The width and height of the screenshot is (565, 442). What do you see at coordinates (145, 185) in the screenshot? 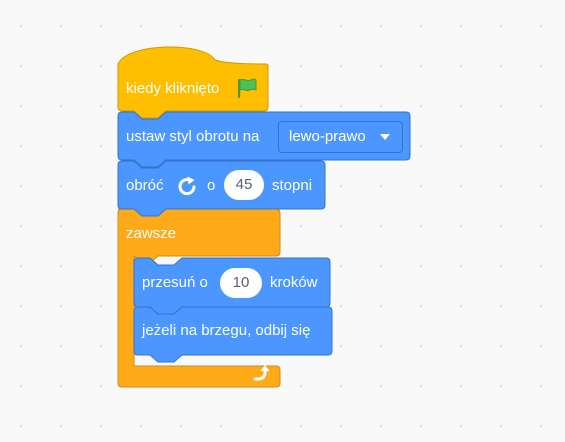
I see `turn-label: obróć` at bounding box center [145, 185].